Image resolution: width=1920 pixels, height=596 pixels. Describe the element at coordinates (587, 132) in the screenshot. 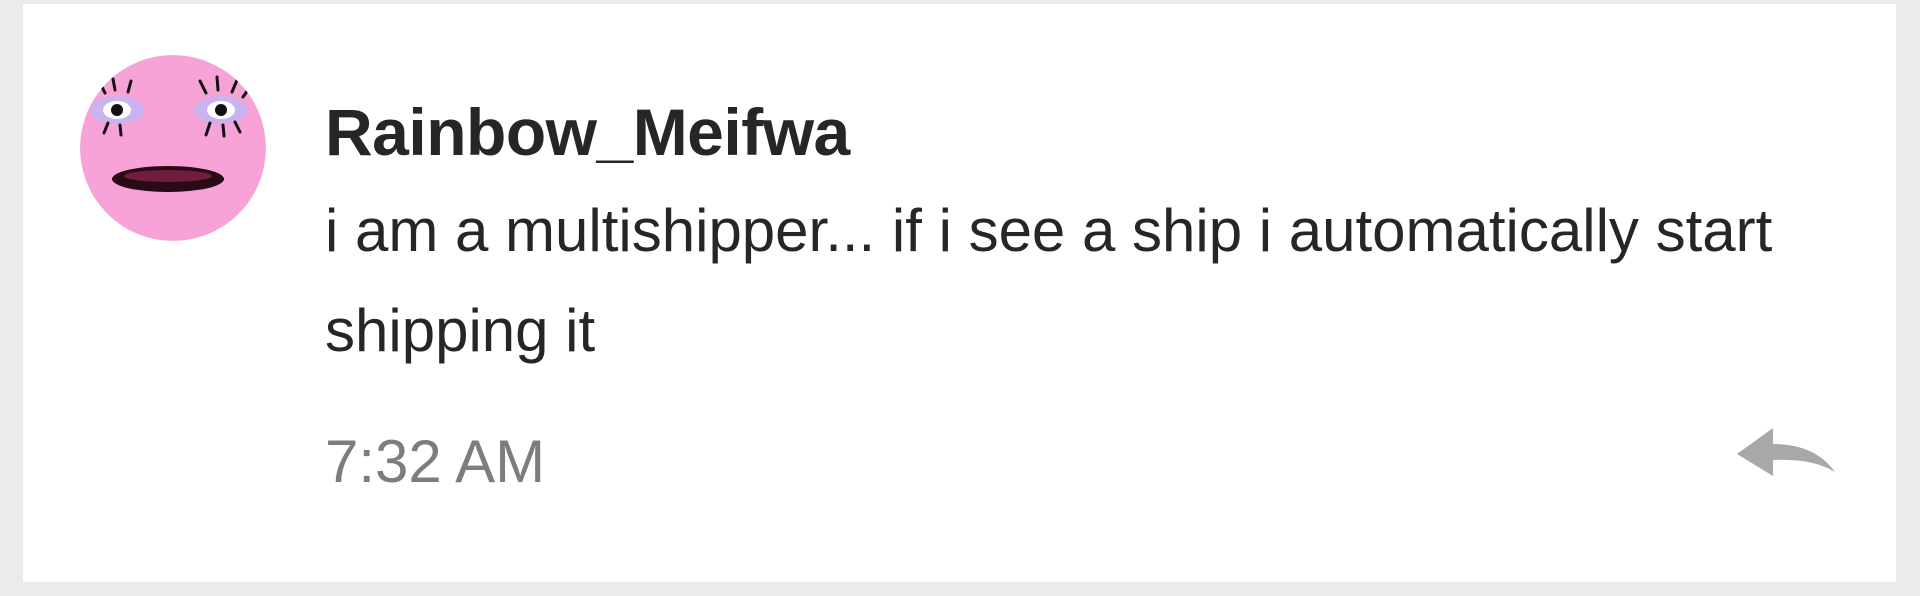

I see `username: Rainbow_Meifwa` at that location.